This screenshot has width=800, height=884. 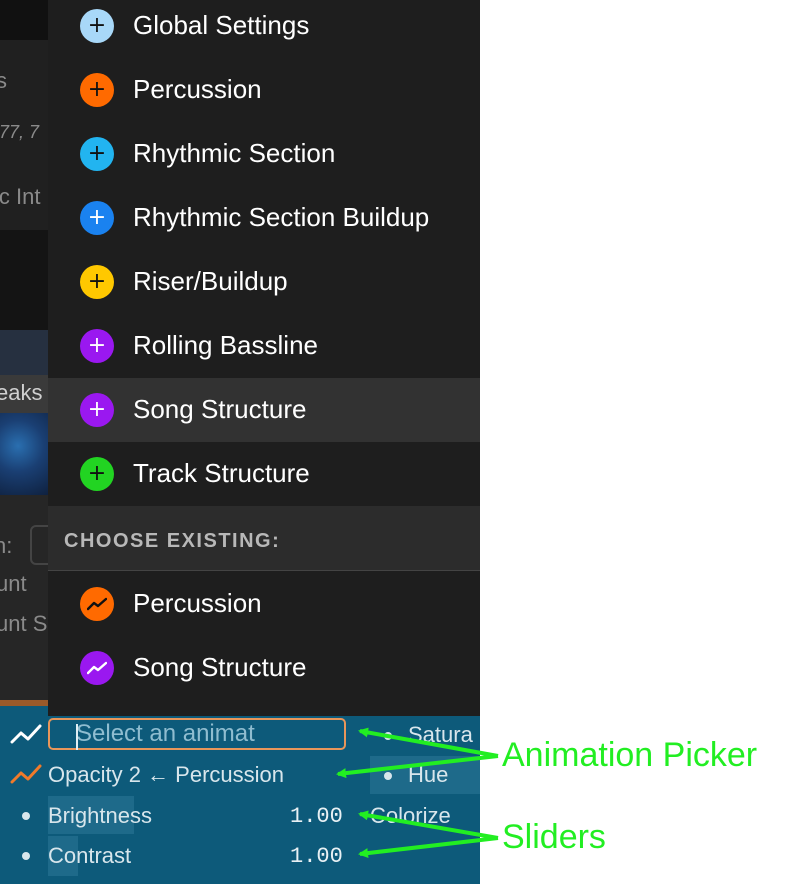 I want to click on contrast-slider: Contrast 1.00, so click(x=240, y=856).